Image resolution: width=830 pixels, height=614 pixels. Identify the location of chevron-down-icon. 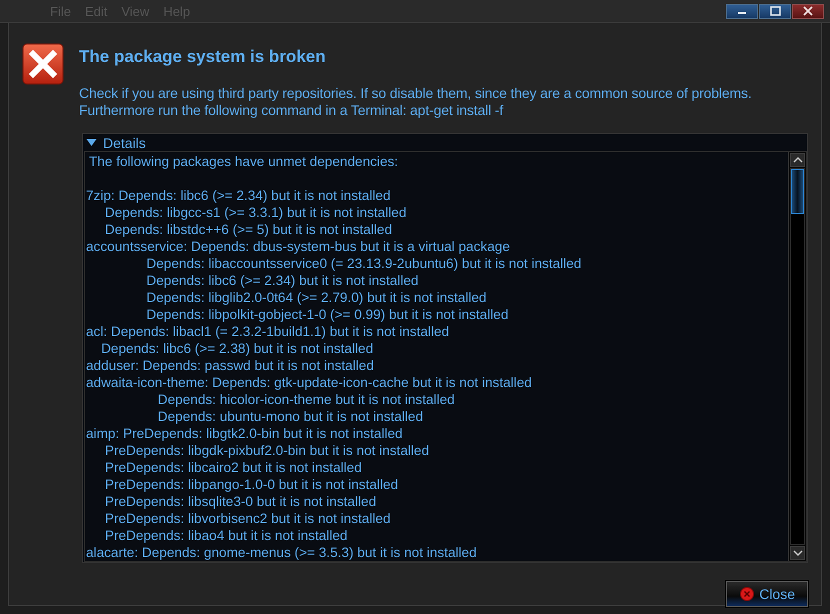
(797, 553).